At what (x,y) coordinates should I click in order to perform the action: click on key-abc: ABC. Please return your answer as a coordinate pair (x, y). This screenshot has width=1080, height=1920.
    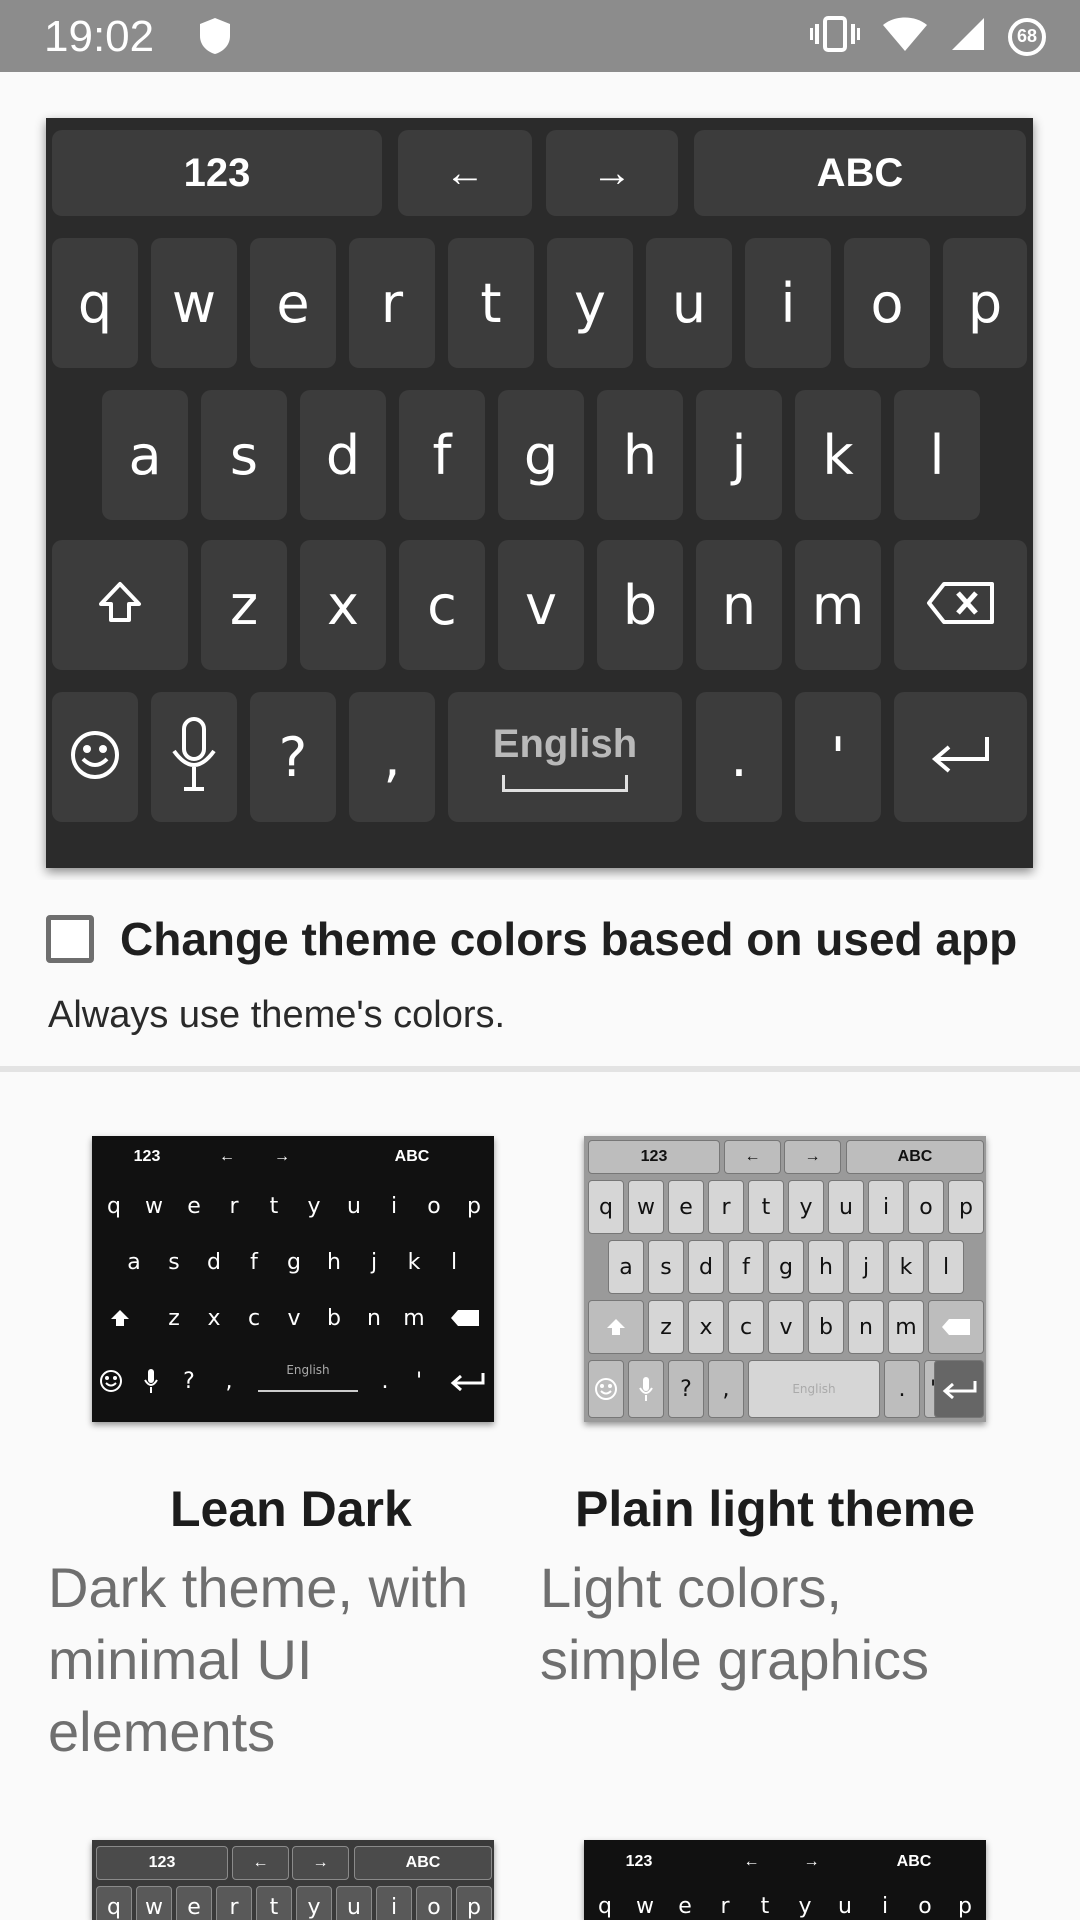
    Looking at the image, I should click on (860, 173).